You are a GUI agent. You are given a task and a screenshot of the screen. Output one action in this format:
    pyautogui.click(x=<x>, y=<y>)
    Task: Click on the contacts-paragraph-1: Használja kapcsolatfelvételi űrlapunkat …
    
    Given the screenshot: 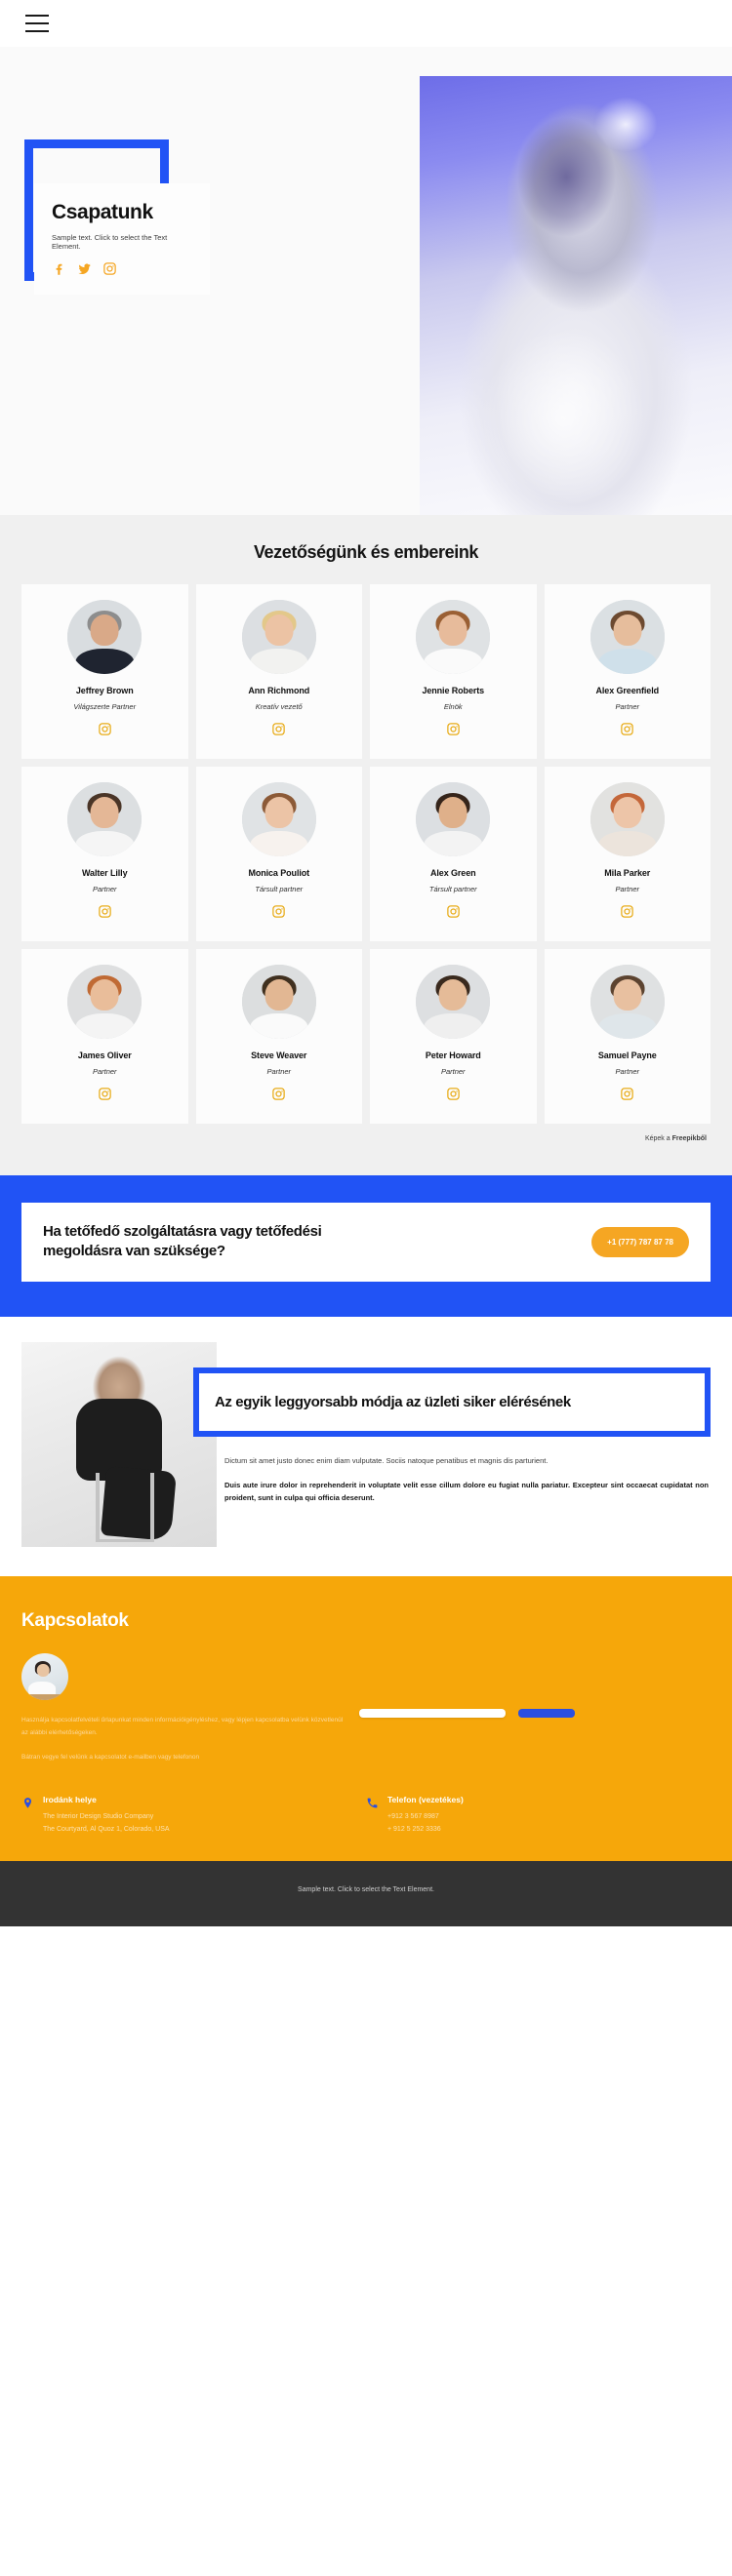 What is the action you would take?
    pyautogui.click(x=182, y=1727)
    